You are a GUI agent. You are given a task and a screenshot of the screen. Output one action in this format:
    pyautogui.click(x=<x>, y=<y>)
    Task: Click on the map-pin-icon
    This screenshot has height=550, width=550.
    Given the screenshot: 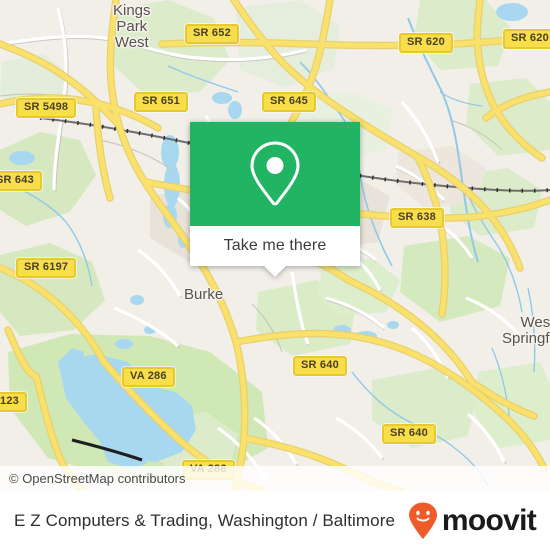 What is the action you would take?
    pyautogui.click(x=275, y=173)
    